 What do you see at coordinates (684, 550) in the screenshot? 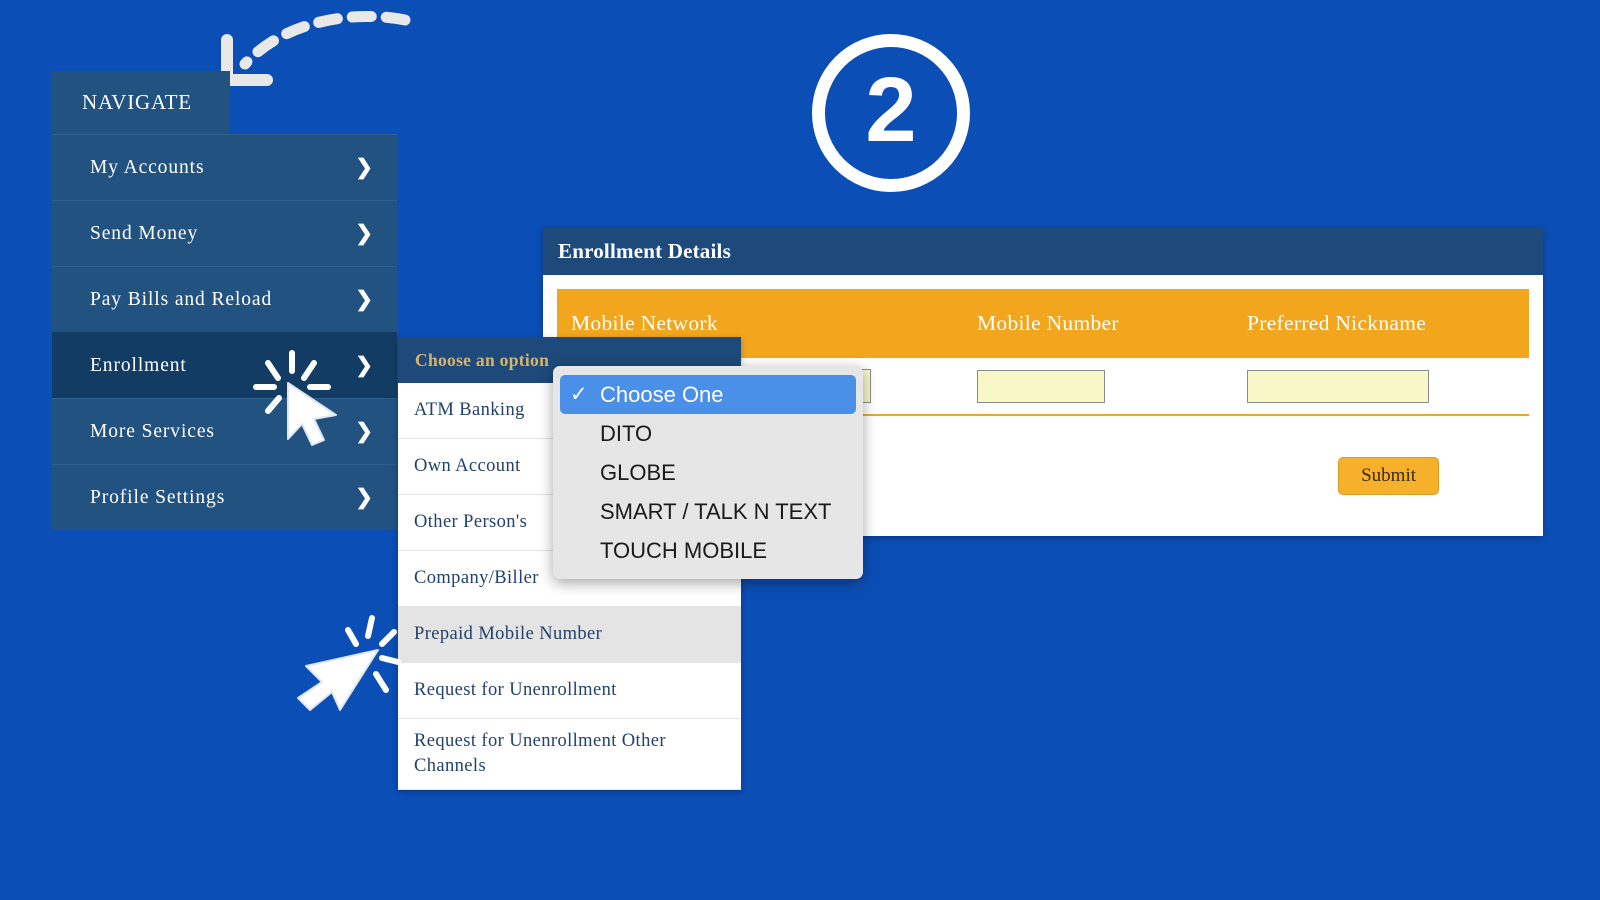
I see `dropdown-option-label: TOUCH MOBILE` at bounding box center [684, 550].